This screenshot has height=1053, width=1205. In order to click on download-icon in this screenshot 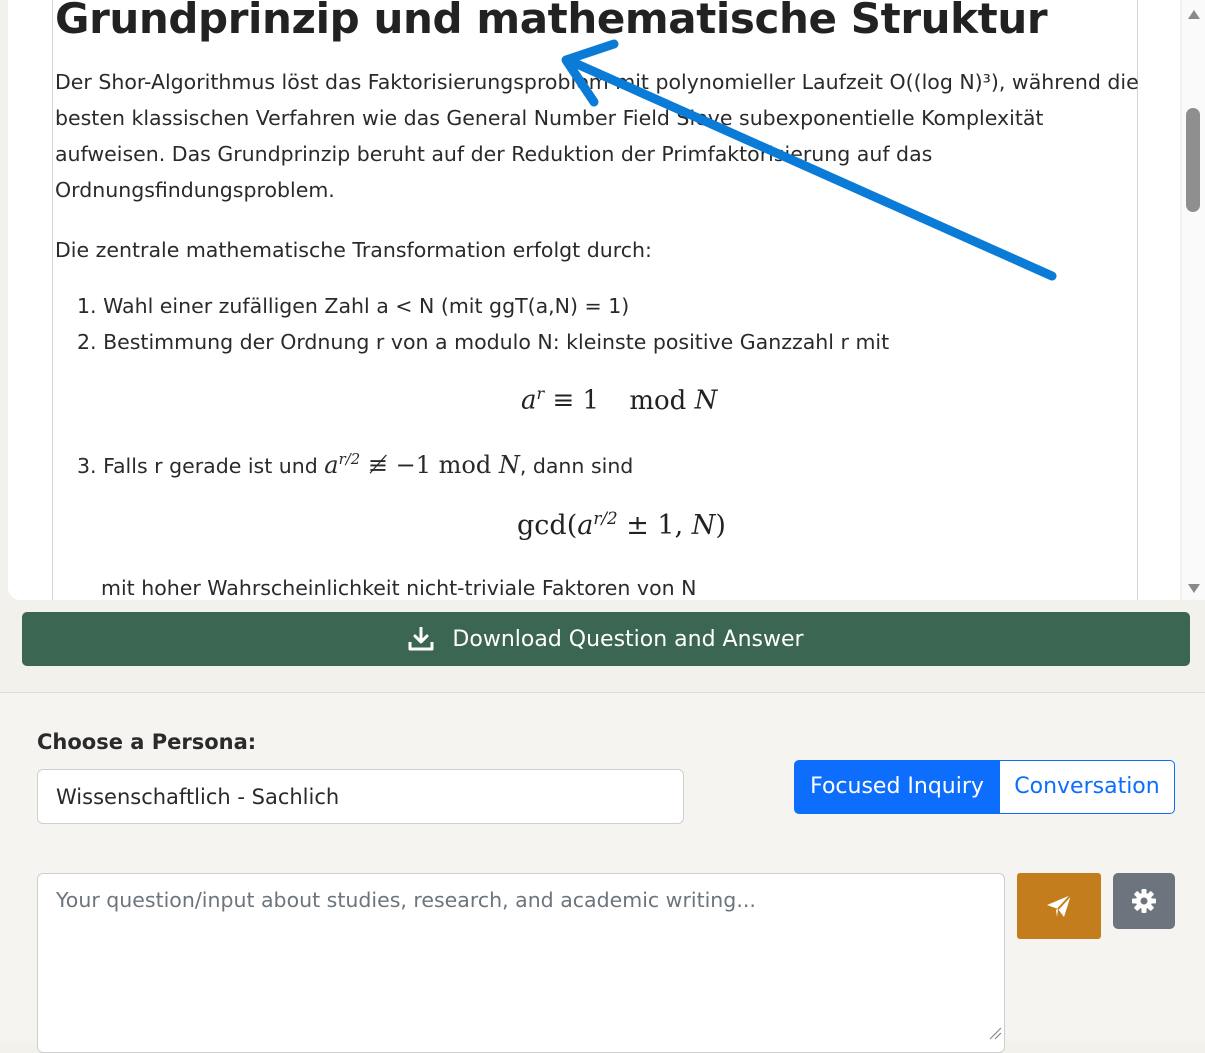, I will do `click(421, 639)`.